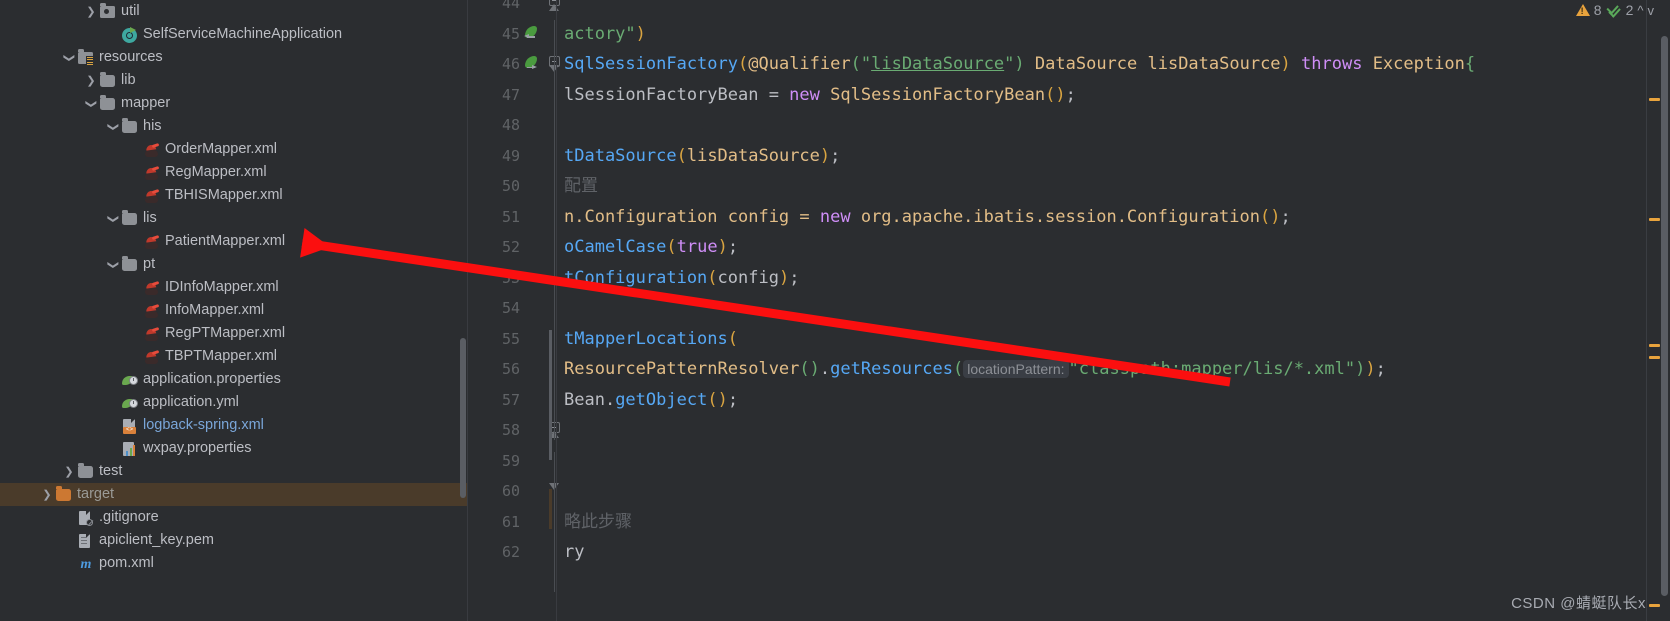 Image resolution: width=1670 pixels, height=621 pixels. I want to click on code-line-text: Bean.getObject();, so click(651, 400).